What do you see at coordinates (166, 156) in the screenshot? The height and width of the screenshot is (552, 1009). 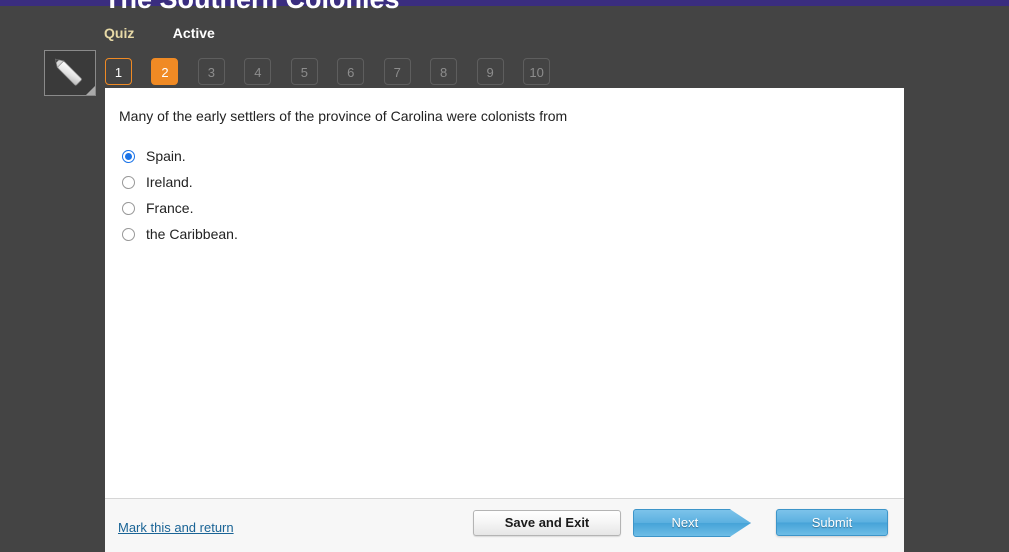 I see `answer-option-1-label: Spain.` at bounding box center [166, 156].